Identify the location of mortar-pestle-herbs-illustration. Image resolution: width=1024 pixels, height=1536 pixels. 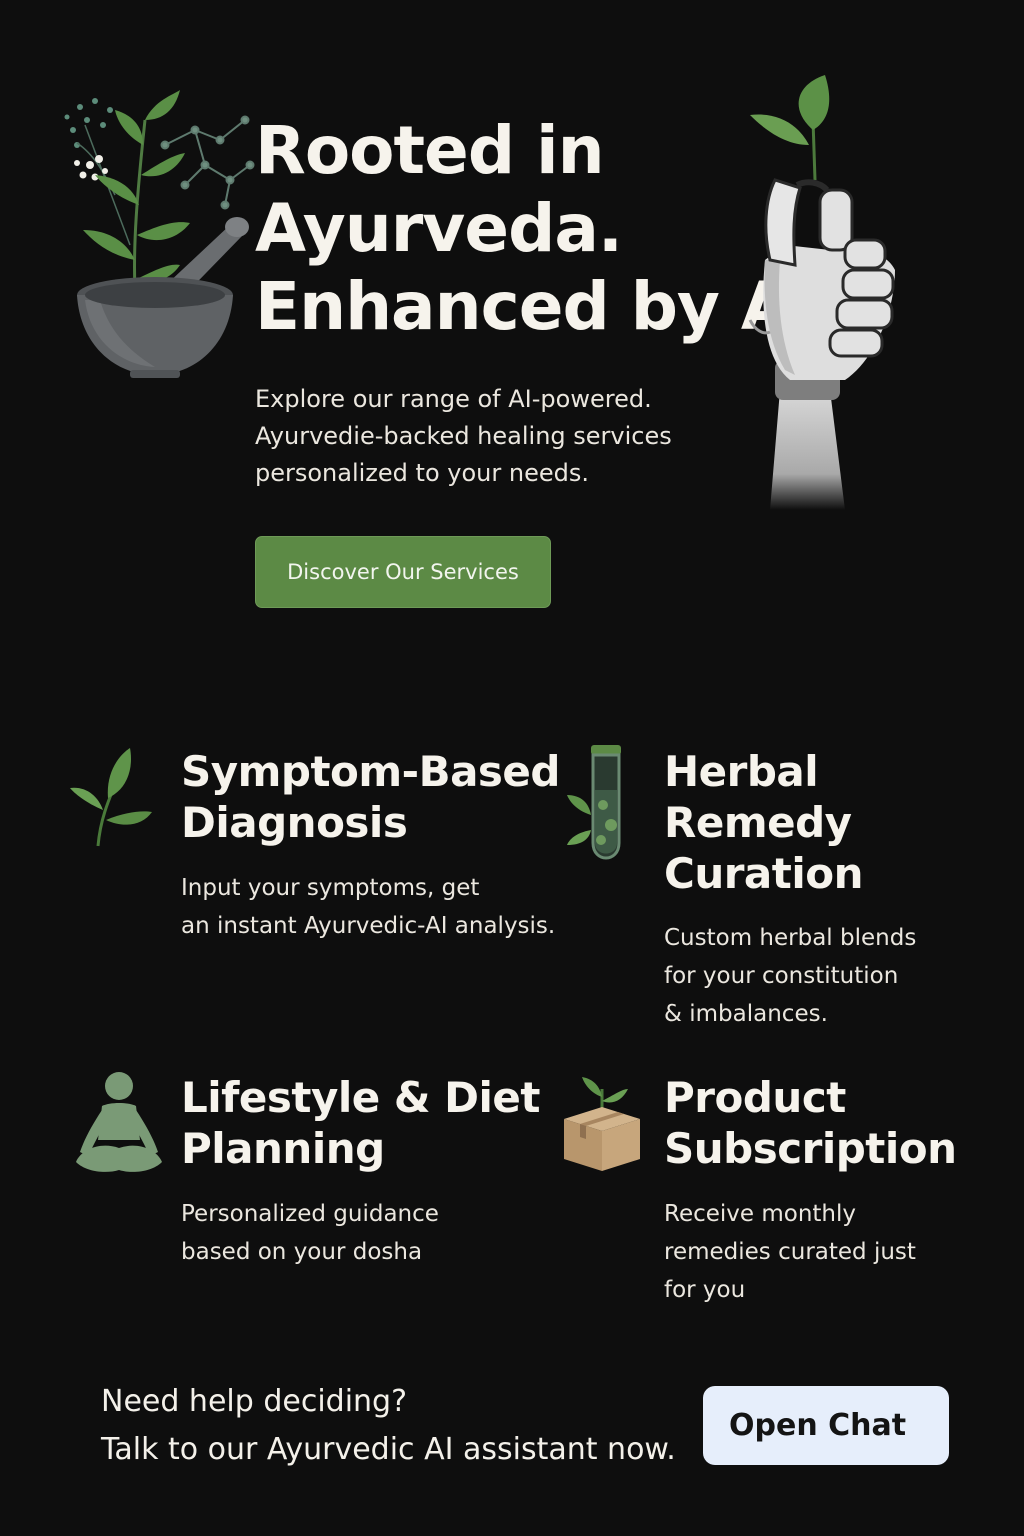
(157, 235).